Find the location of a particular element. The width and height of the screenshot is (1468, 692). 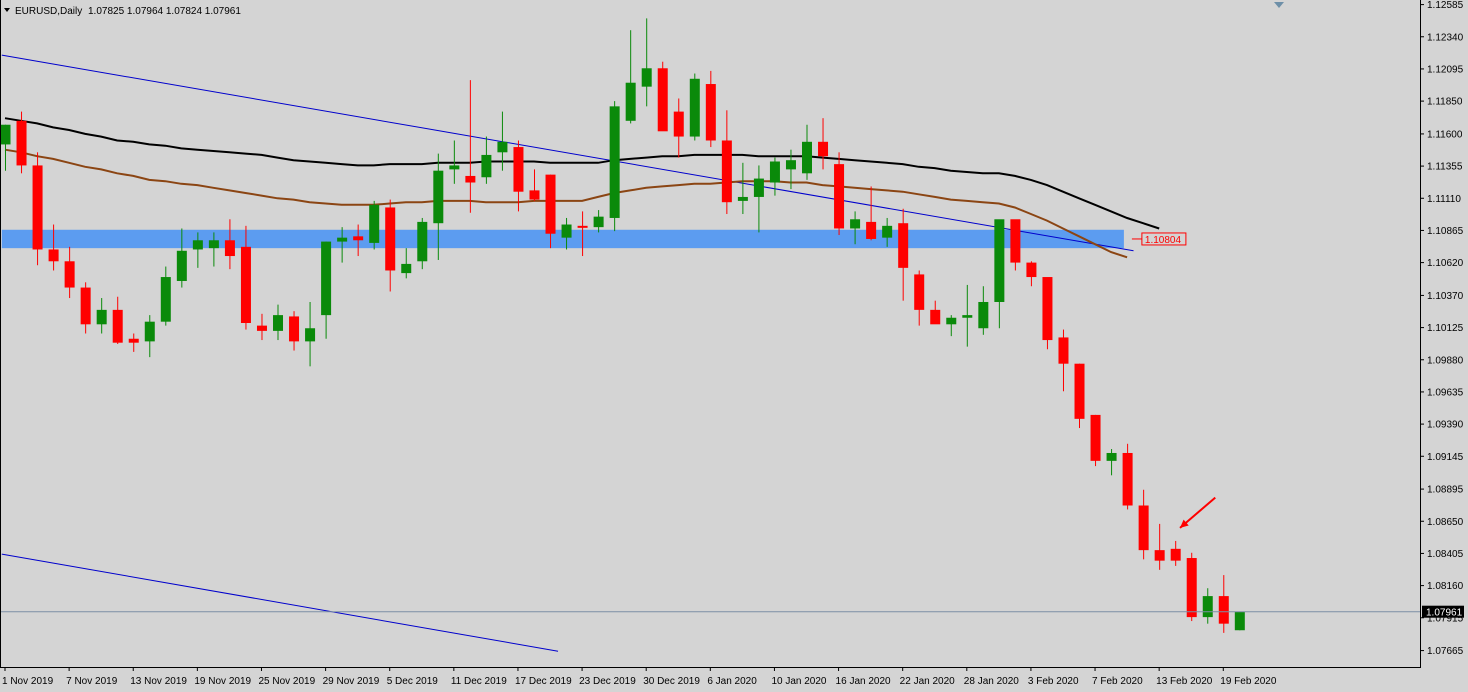

price-tick-label: 1.10125 is located at coordinates (1445, 328).